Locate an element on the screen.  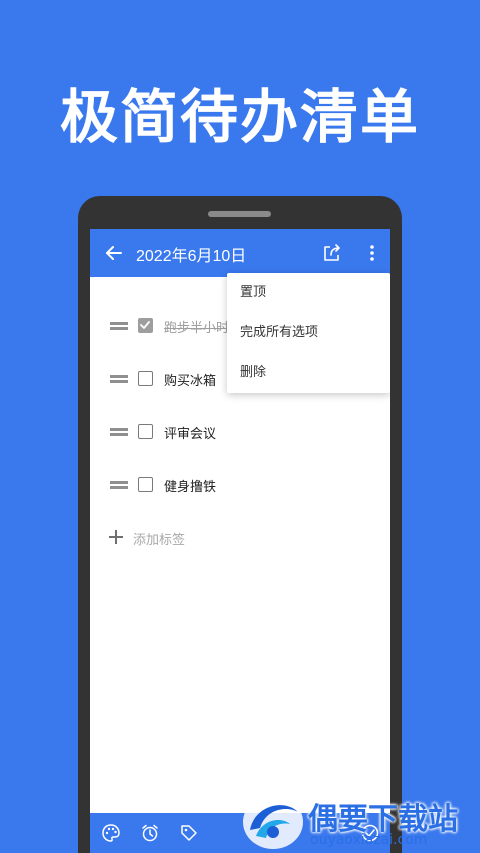
overflow-menu: 置顶 完成所有选项 删除 is located at coordinates (308, 333).